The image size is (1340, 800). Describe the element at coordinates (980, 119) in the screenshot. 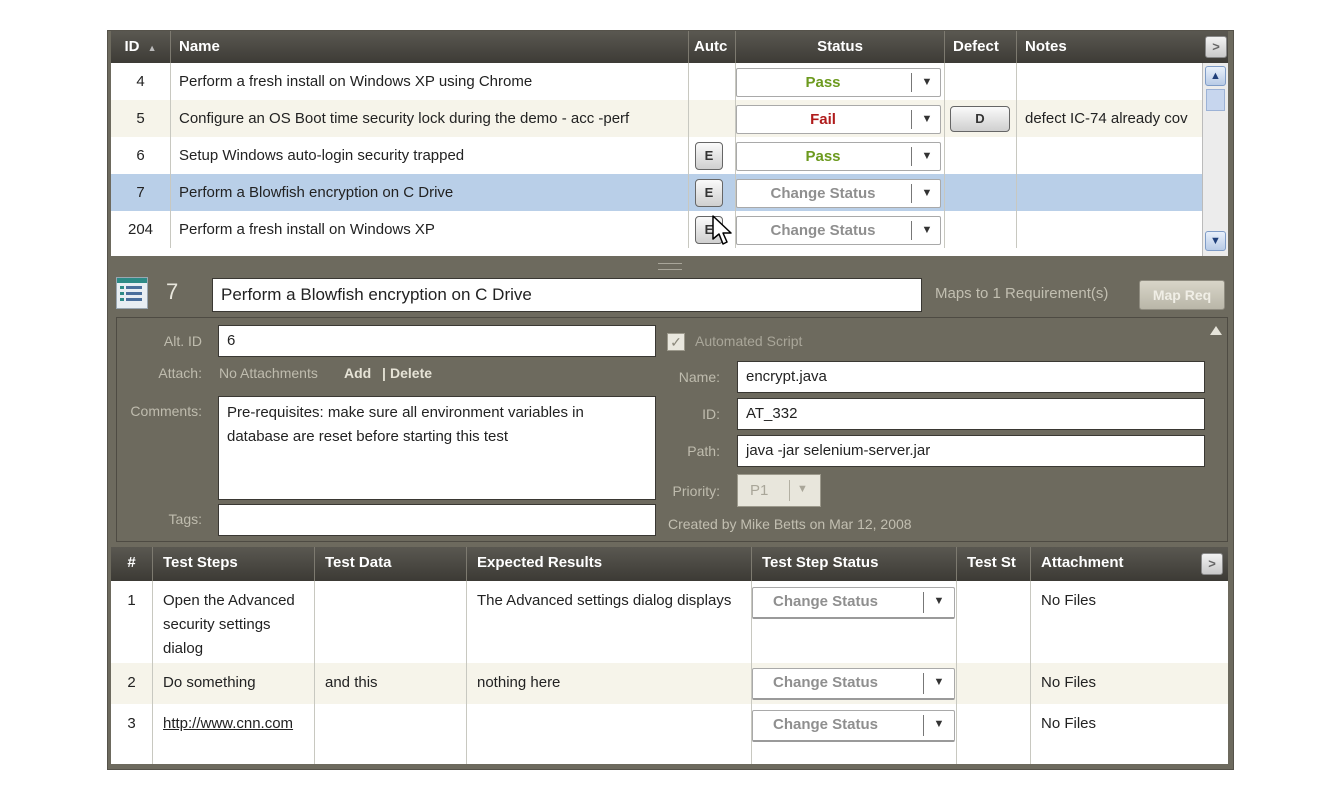

I see `defect-button: D` at that location.